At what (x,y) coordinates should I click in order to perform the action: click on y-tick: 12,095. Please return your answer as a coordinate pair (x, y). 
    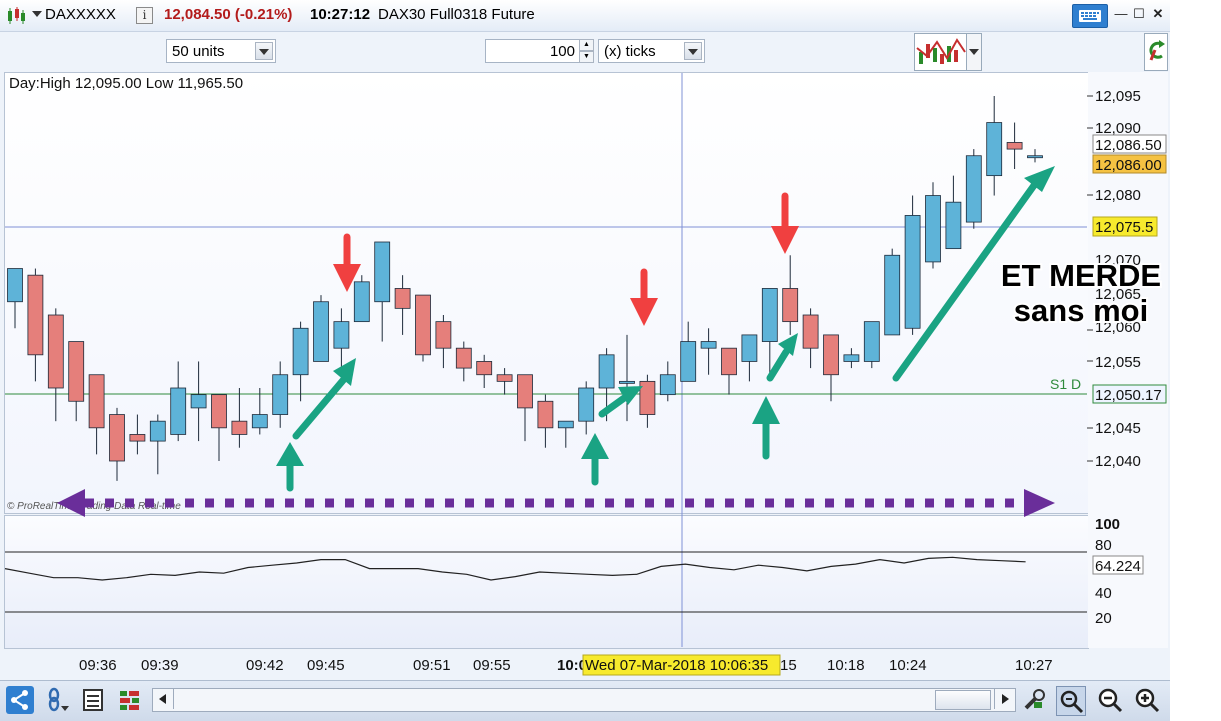
    Looking at the image, I should click on (1118, 96).